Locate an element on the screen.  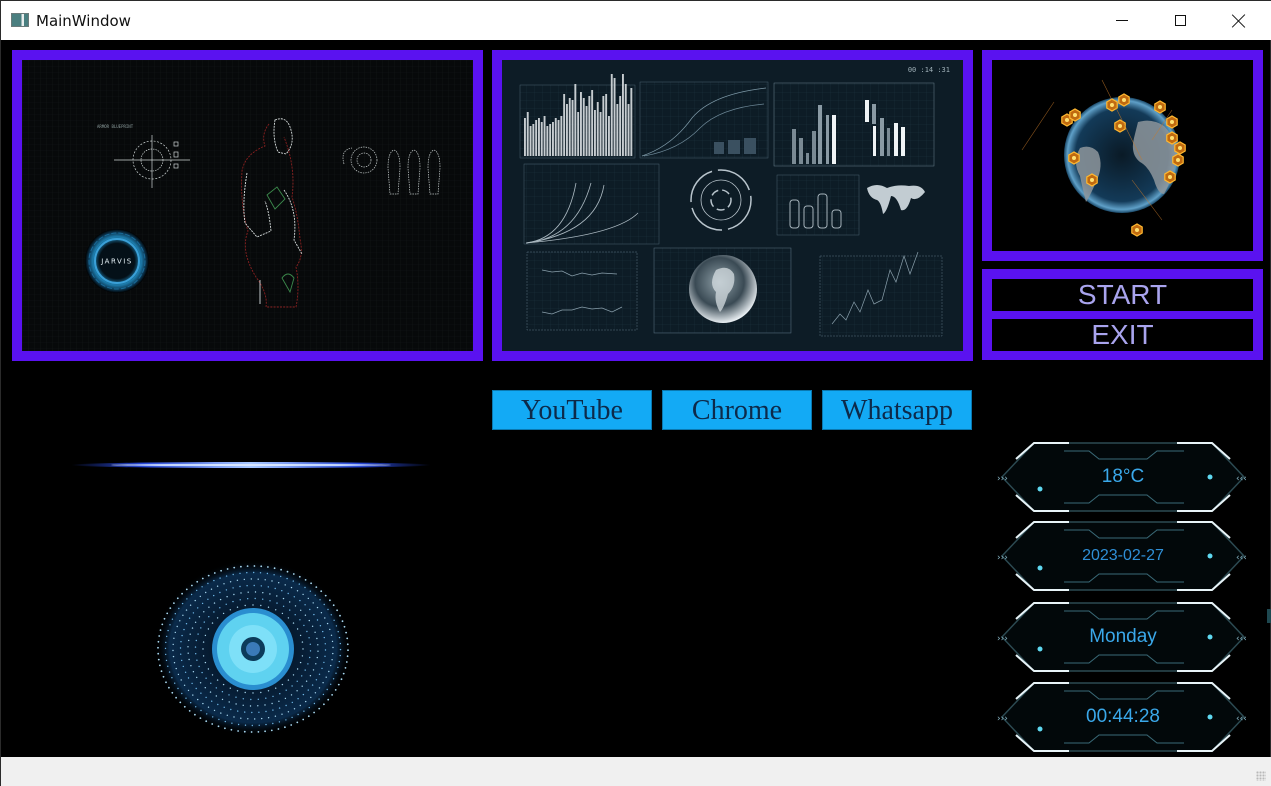
exit-button: EXIT is located at coordinates (1122, 335).